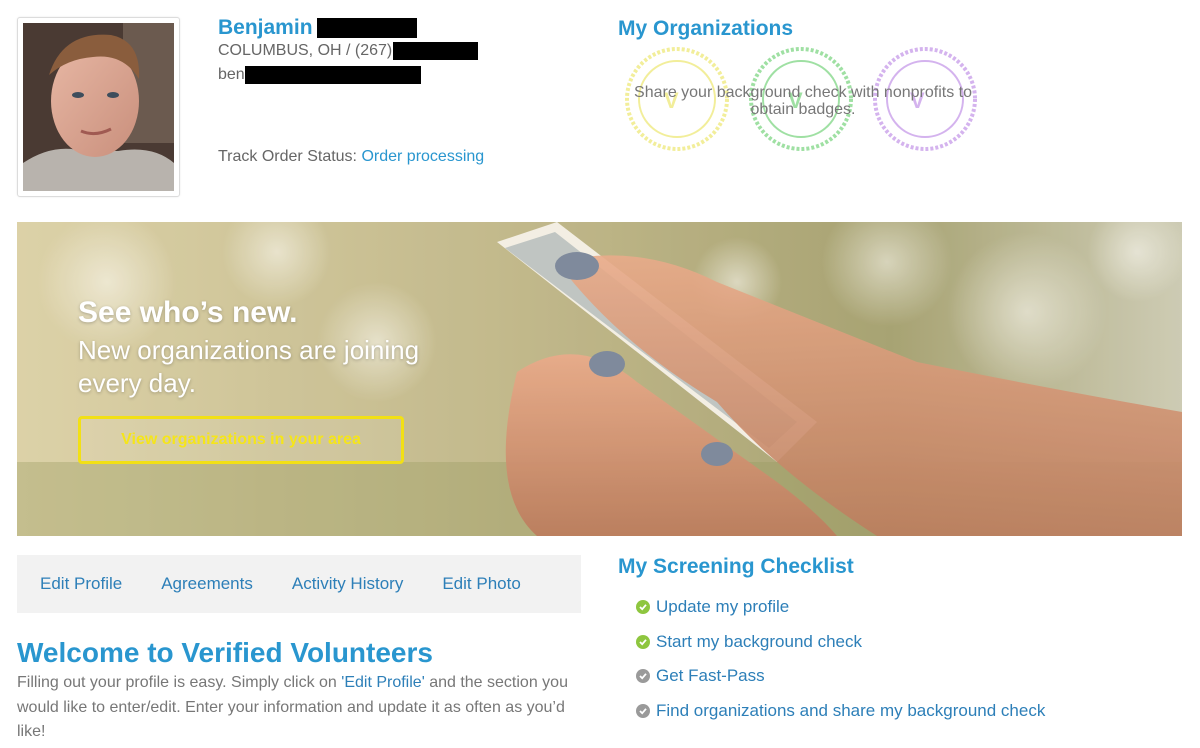 The image size is (1200, 748). What do you see at coordinates (231, 74) in the screenshot?
I see `profile-email-prefix: ben` at bounding box center [231, 74].